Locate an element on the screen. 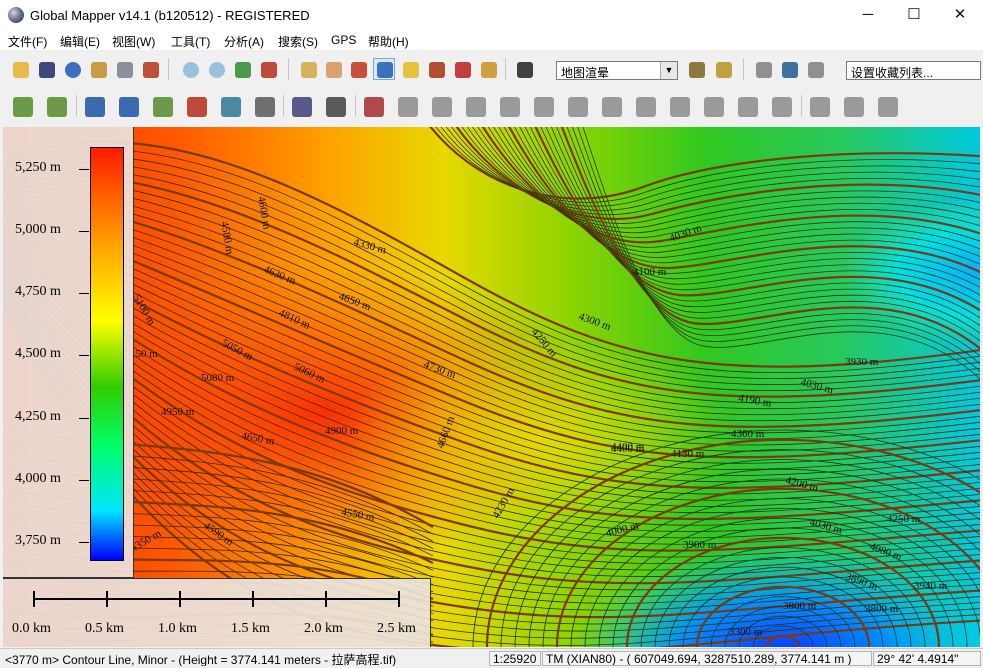  legend-label: 3,750 m is located at coordinates (38, 540).